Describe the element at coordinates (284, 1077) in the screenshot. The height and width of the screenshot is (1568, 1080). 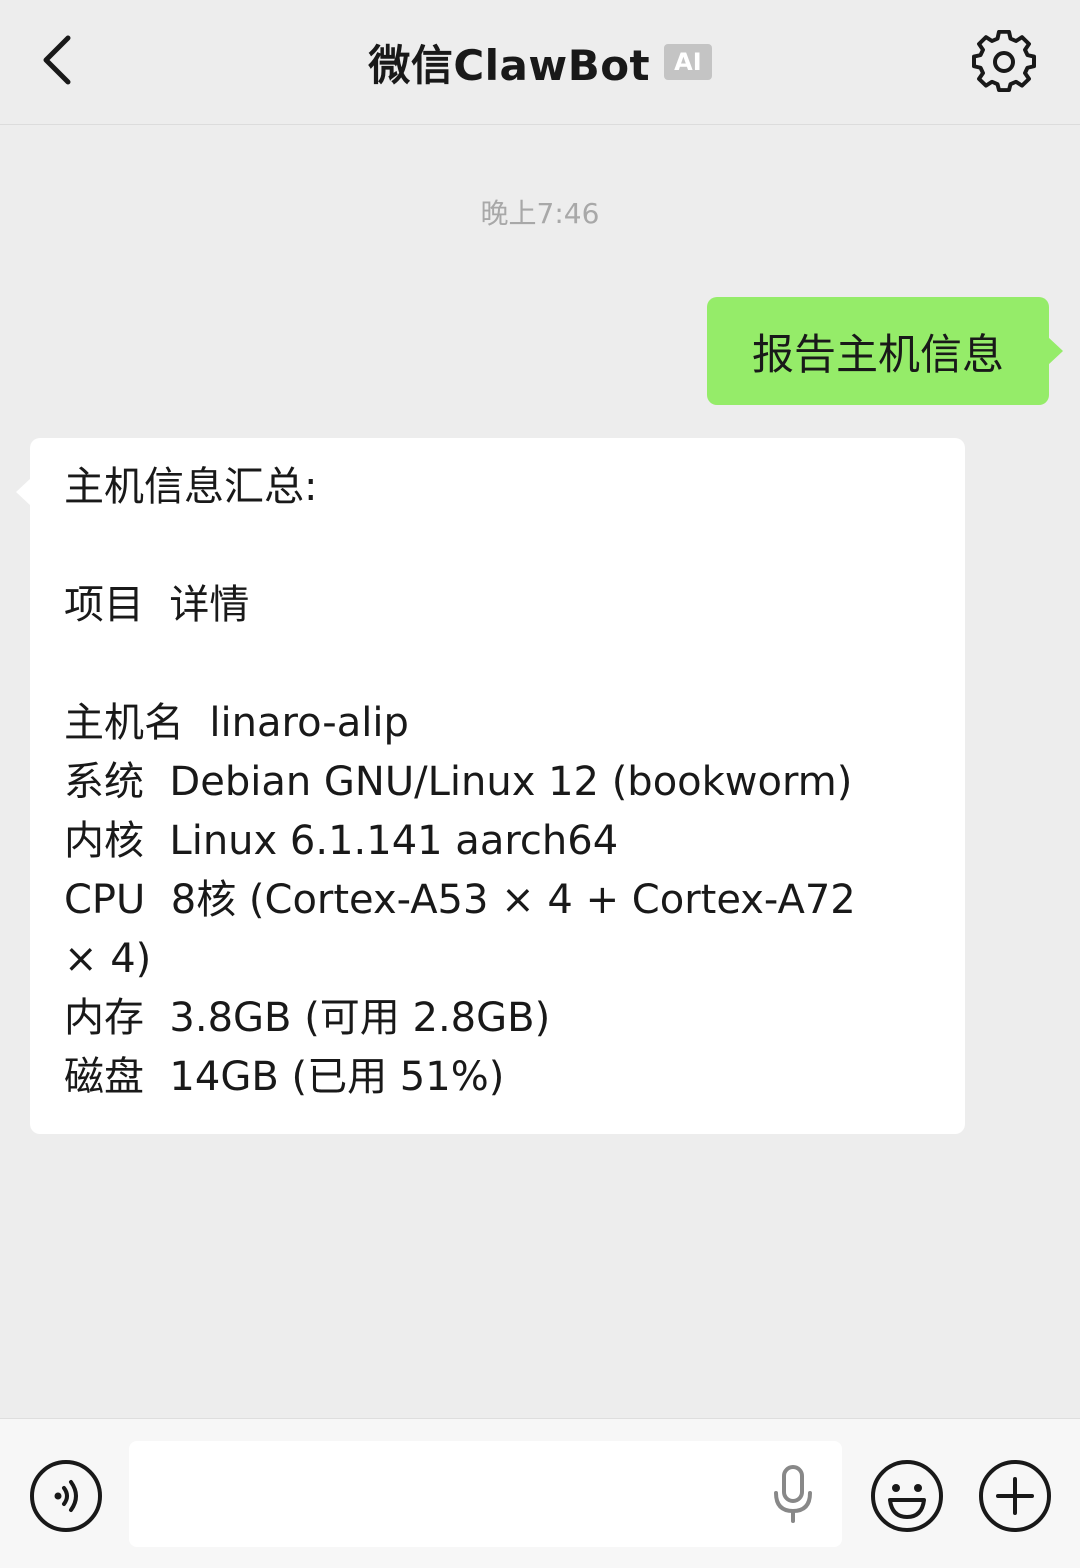
I see `reply-line: 磁盘 14GB (已用 51%)` at that location.